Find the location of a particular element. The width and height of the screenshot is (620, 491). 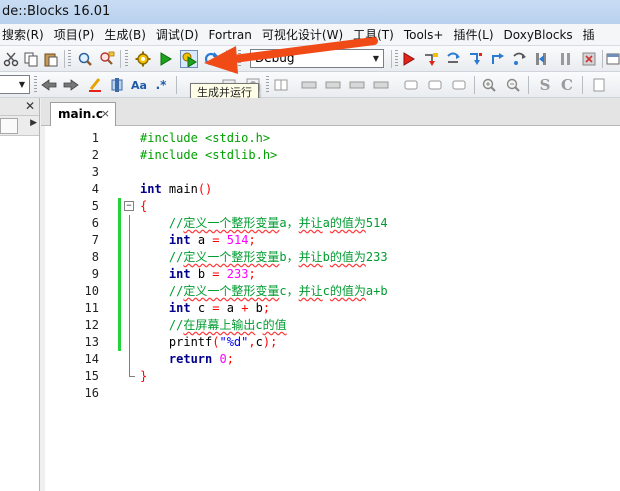

extra-tool-icon is located at coordinates (599, 85).